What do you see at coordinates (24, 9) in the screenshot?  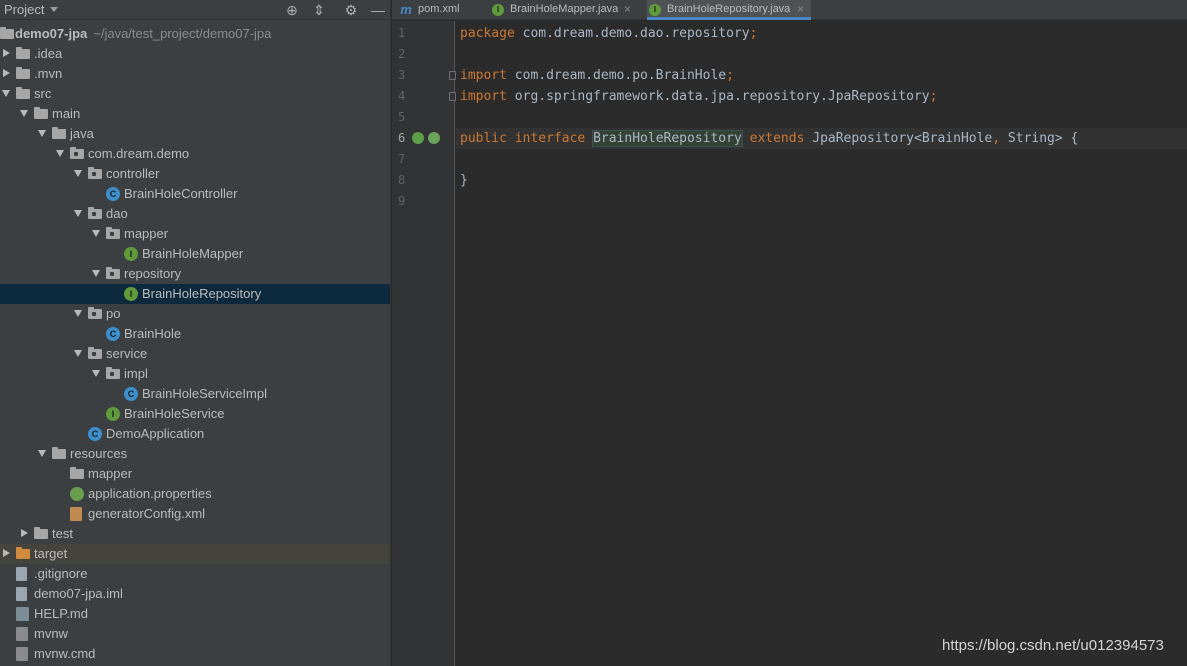 I see `project-view-selector: Project` at bounding box center [24, 9].